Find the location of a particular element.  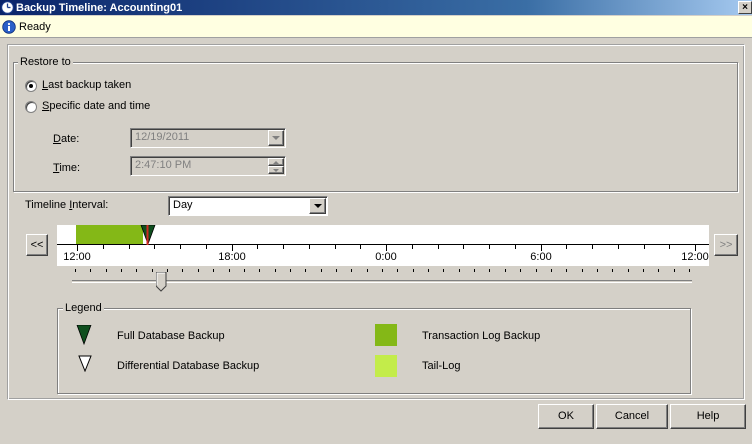

timeline-interval-label: Timeline Interval: is located at coordinates (67, 205).